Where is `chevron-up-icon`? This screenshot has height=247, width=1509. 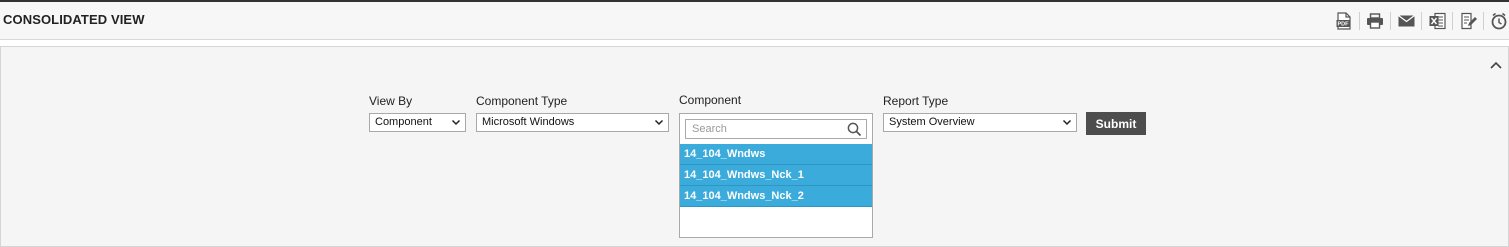 chevron-up-icon is located at coordinates (1496, 65).